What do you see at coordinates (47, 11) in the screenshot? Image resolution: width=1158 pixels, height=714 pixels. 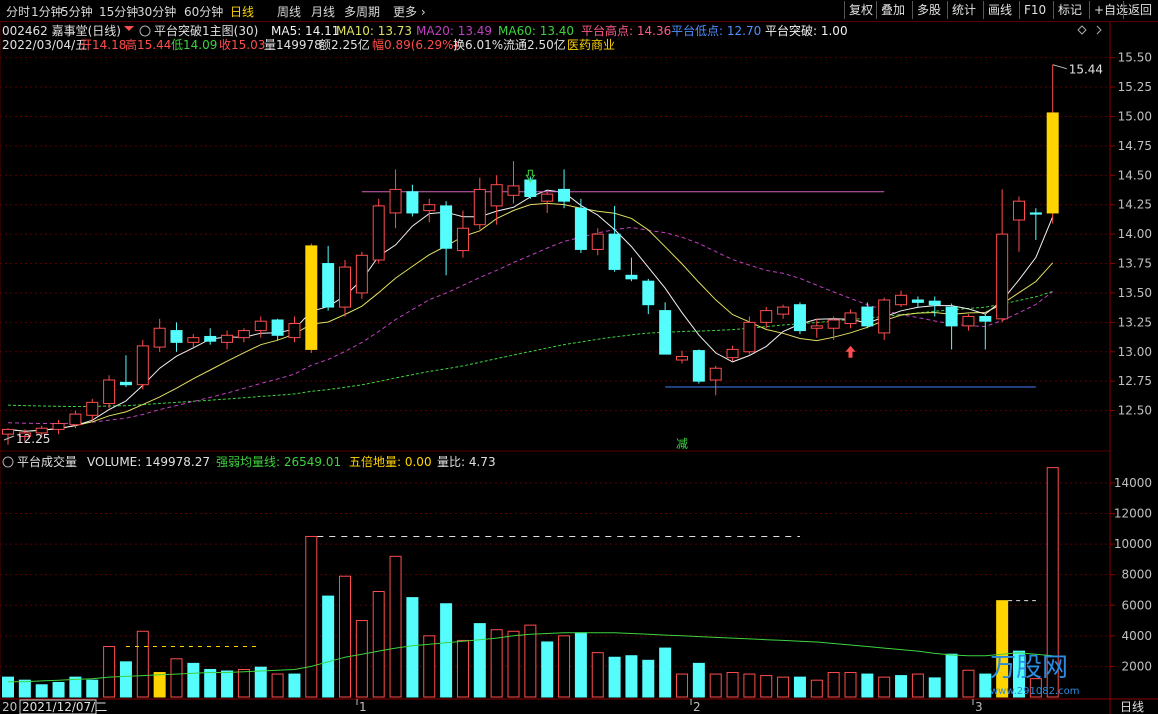 I see `period-tab-1: 1分钟` at bounding box center [47, 11].